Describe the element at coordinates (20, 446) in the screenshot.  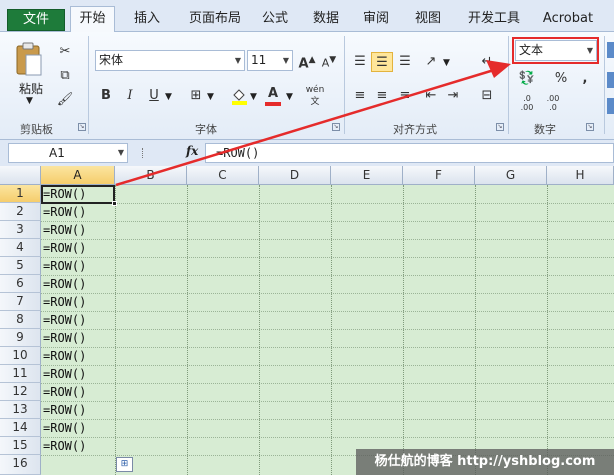
I see `row-header: 15` at that location.